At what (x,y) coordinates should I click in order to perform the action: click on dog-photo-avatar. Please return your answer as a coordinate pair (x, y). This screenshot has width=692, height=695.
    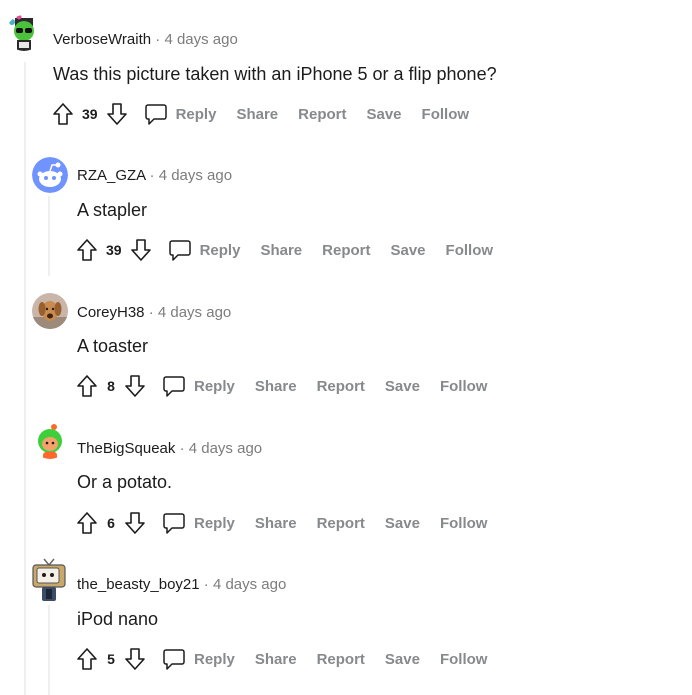
    Looking at the image, I should click on (50, 311).